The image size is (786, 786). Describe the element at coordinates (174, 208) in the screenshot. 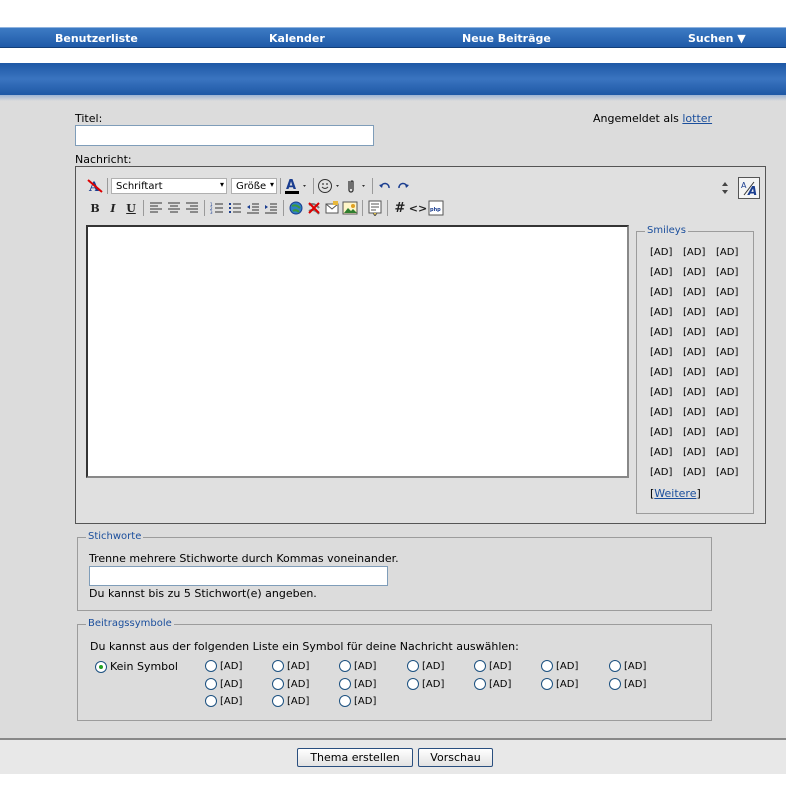

I see `align-center-icon` at that location.